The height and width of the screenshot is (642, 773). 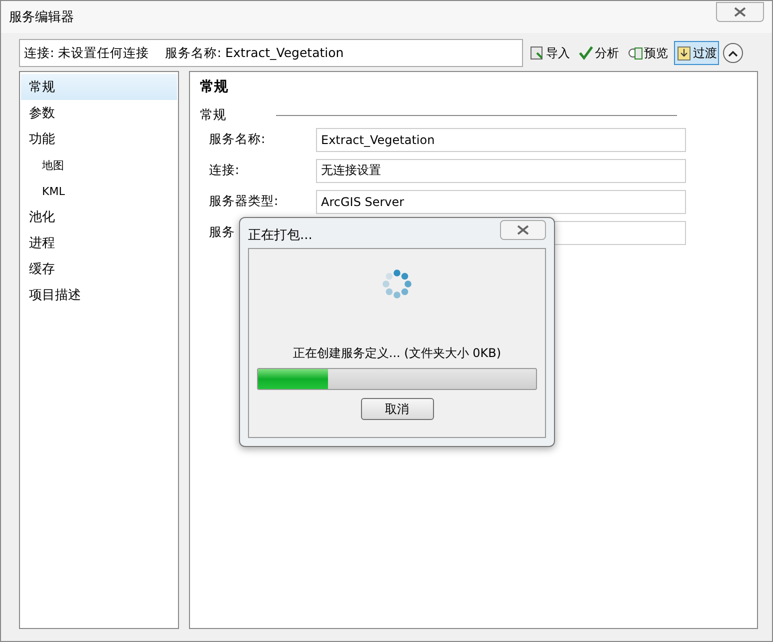 I want to click on tree-item: 池化, so click(x=99, y=217).